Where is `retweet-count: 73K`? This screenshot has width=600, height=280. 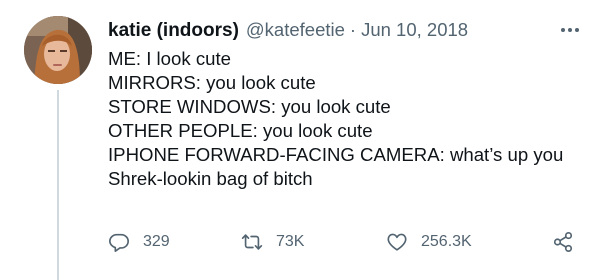
retweet-count: 73K is located at coordinates (290, 241).